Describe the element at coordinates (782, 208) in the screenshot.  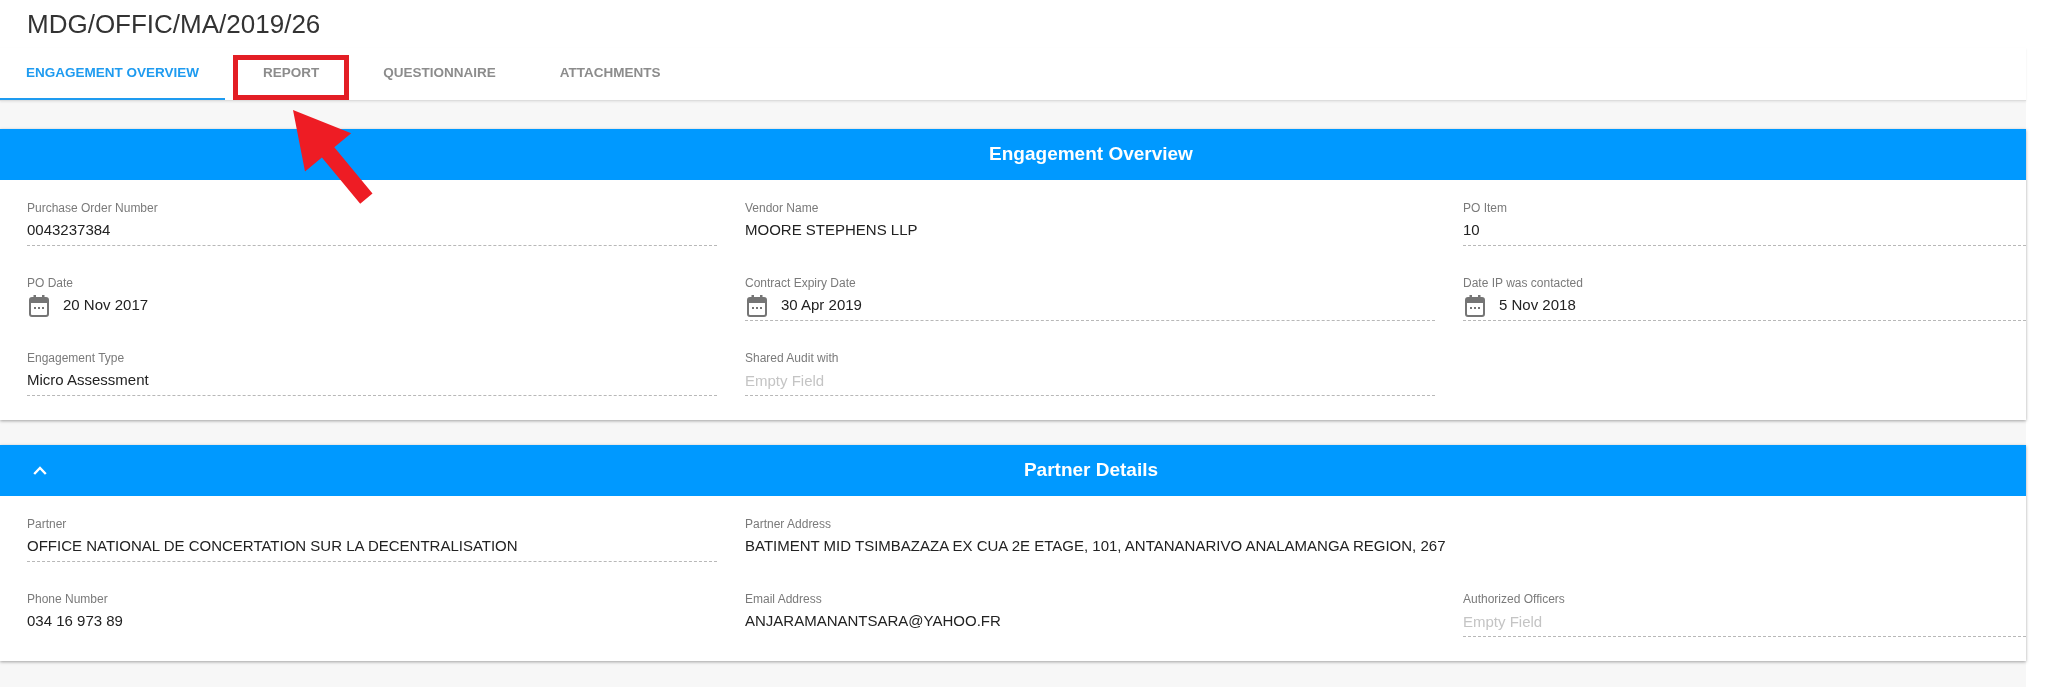
I see `field-label: Vendor Name` at that location.